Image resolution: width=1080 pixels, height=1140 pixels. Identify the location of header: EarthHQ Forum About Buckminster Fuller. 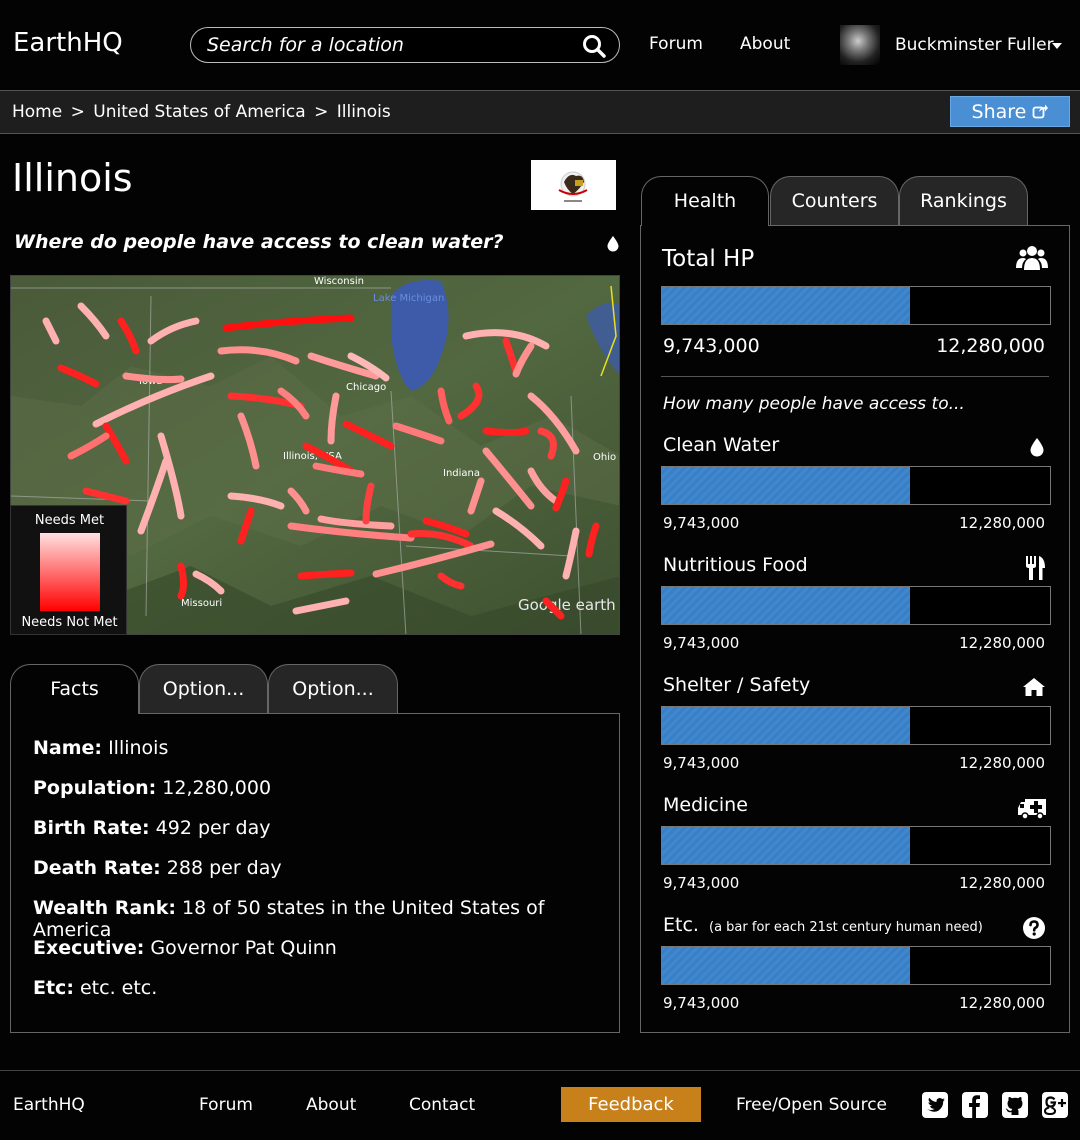
(540, 45).